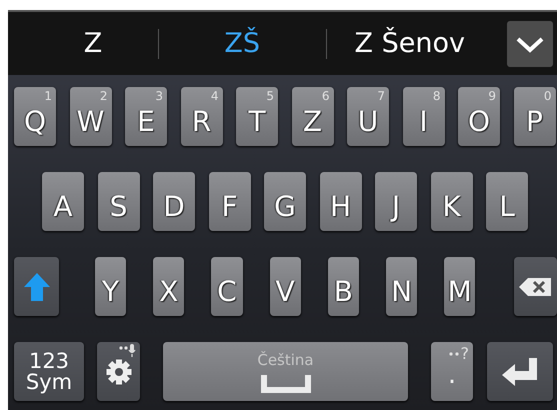  Describe the element at coordinates (451, 201) in the screenshot. I see `letter-key: K` at that location.